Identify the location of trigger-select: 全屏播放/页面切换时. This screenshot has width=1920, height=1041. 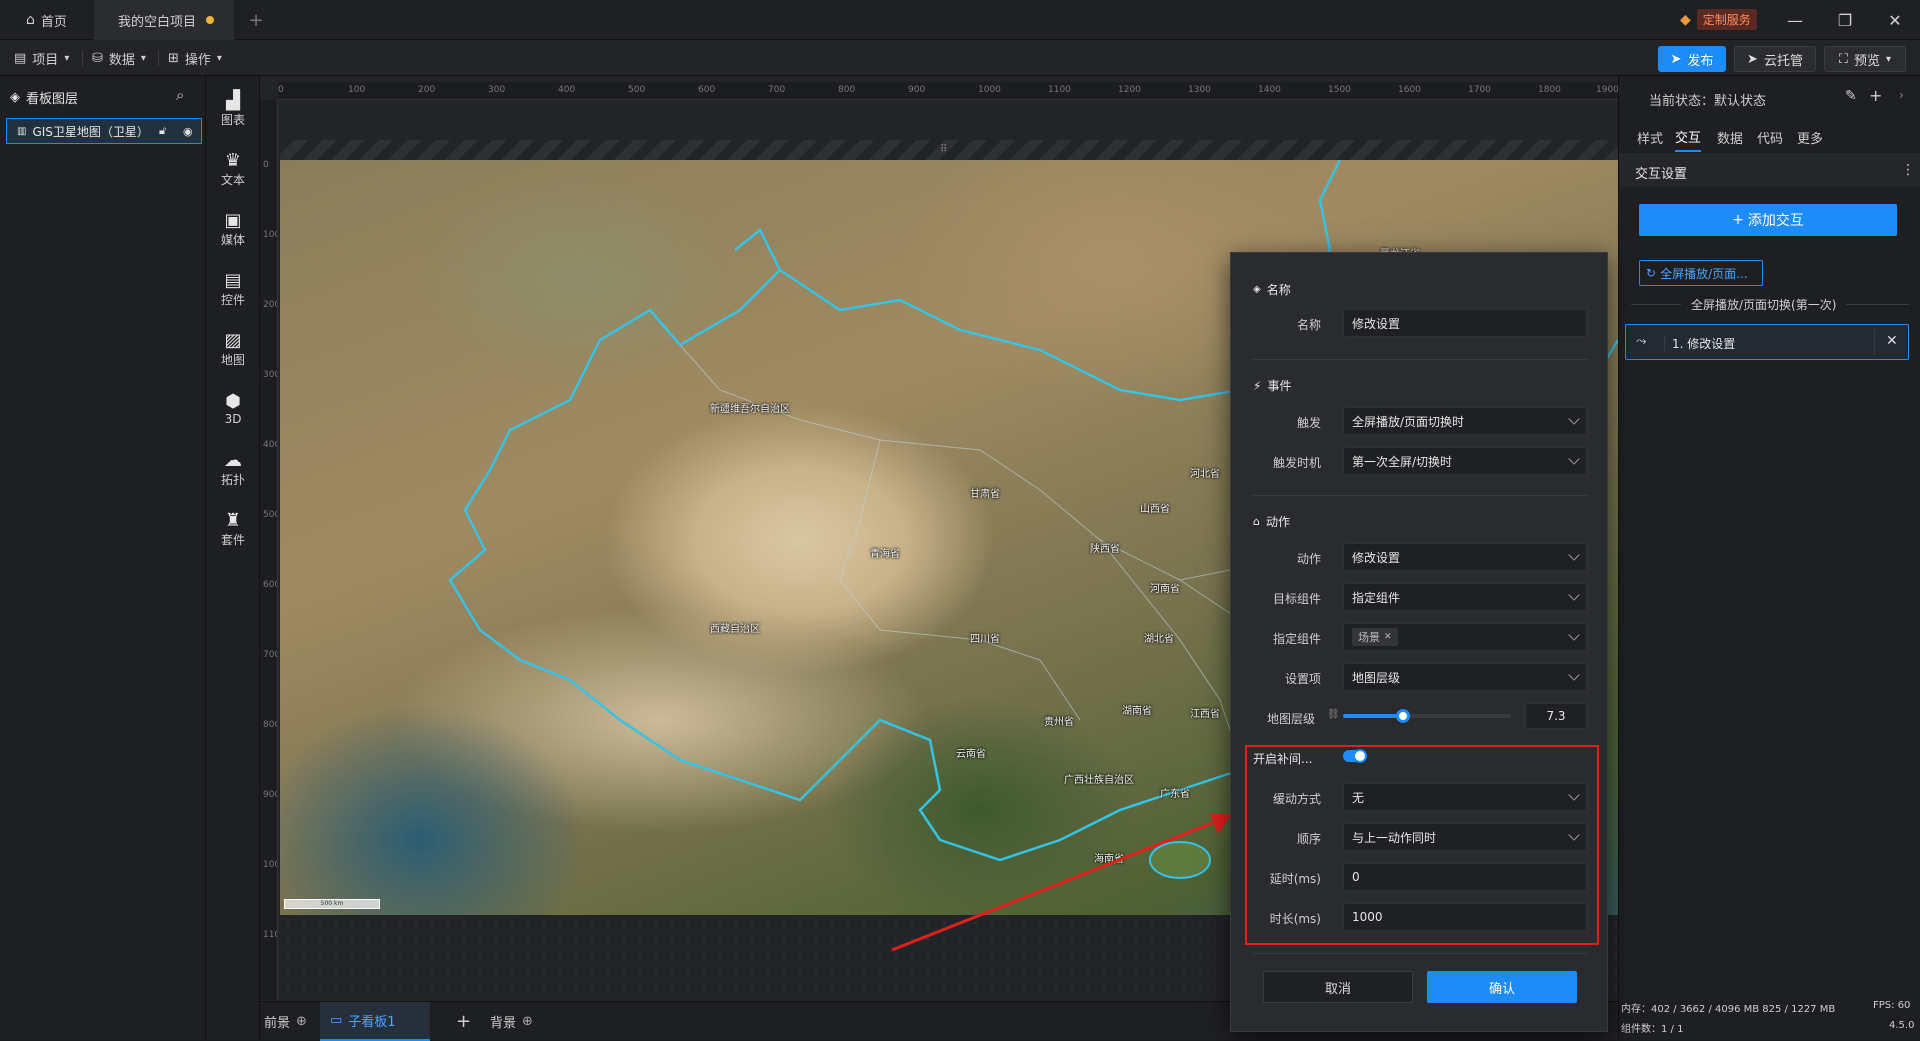
(1465, 421).